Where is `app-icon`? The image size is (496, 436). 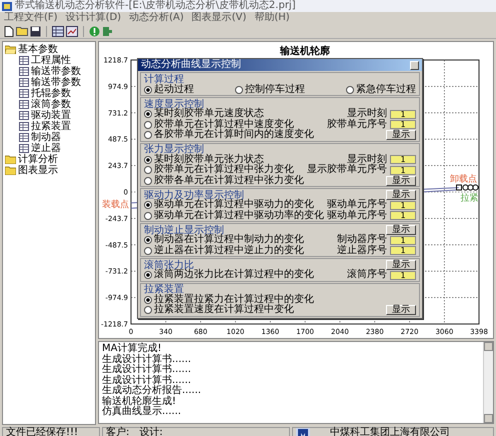
app-icon is located at coordinates (7, 6).